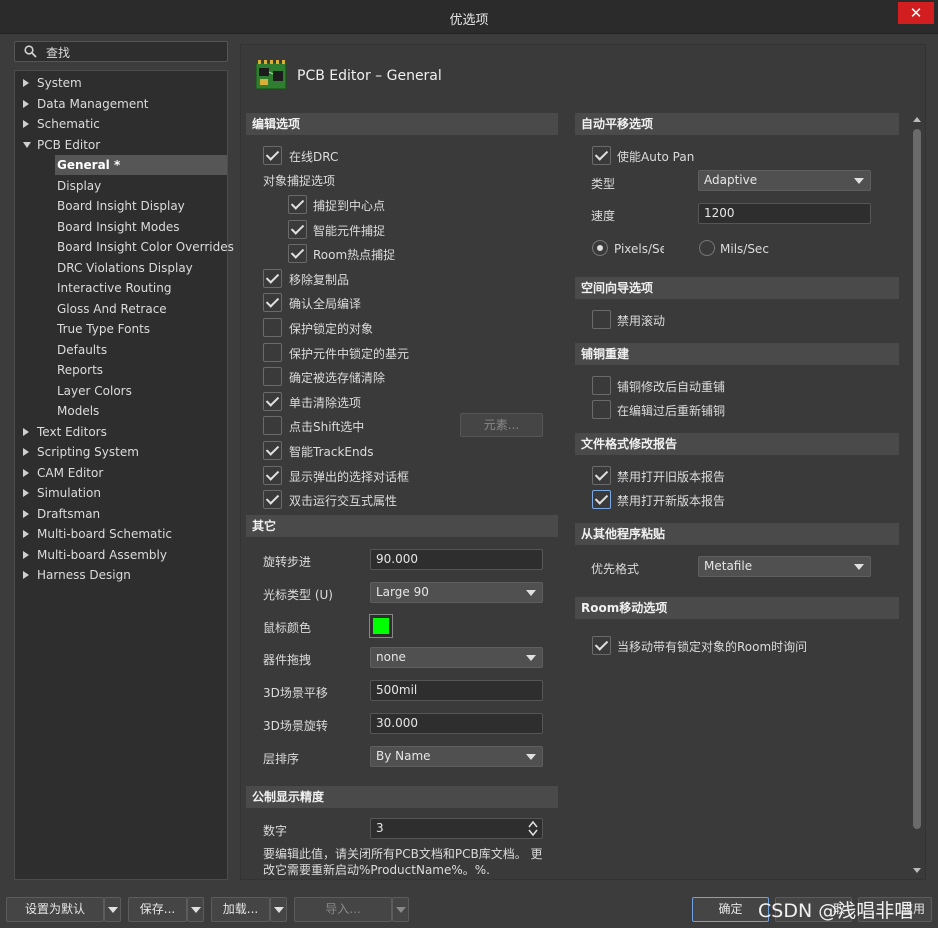  What do you see at coordinates (123, 493) in the screenshot?
I see `tree-item-simulation: Simulation` at bounding box center [123, 493].